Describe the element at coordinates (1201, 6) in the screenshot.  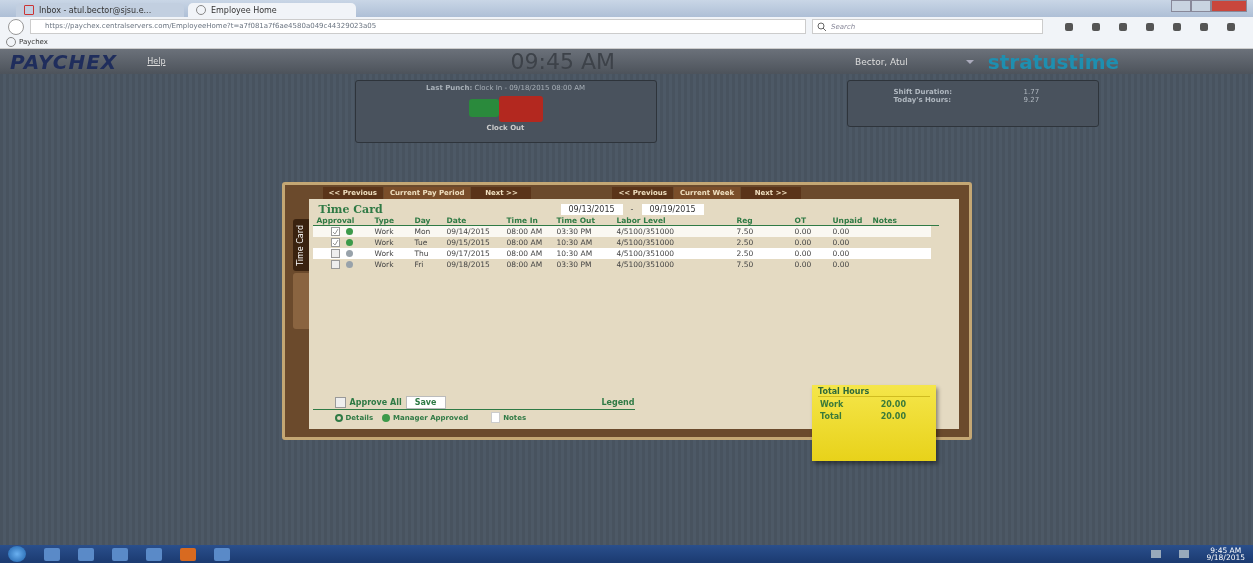
I see `maximize-icon` at that location.